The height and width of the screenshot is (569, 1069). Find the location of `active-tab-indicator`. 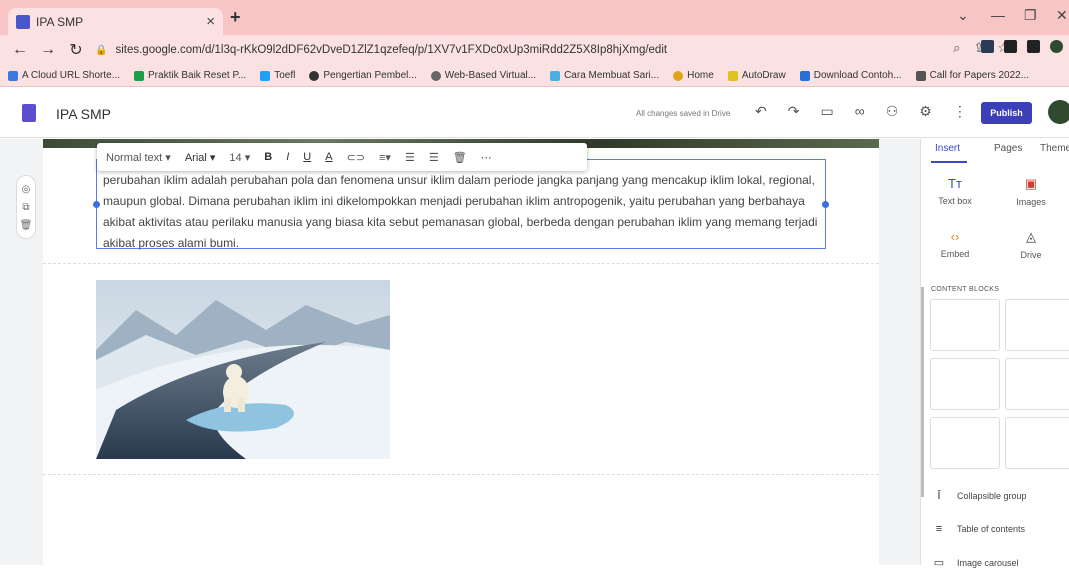

active-tab-indicator is located at coordinates (949, 162).